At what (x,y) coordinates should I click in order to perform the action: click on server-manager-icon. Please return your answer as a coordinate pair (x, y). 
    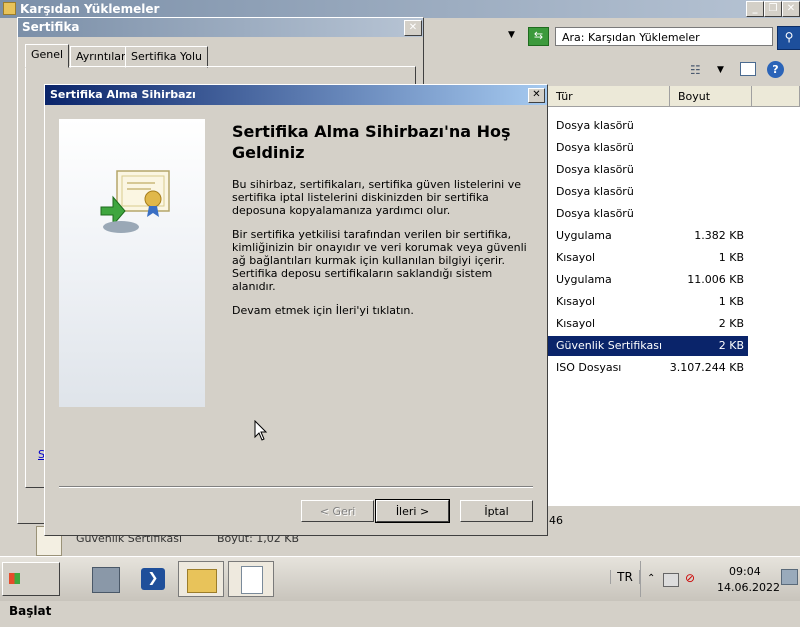
    Looking at the image, I should click on (106, 580).